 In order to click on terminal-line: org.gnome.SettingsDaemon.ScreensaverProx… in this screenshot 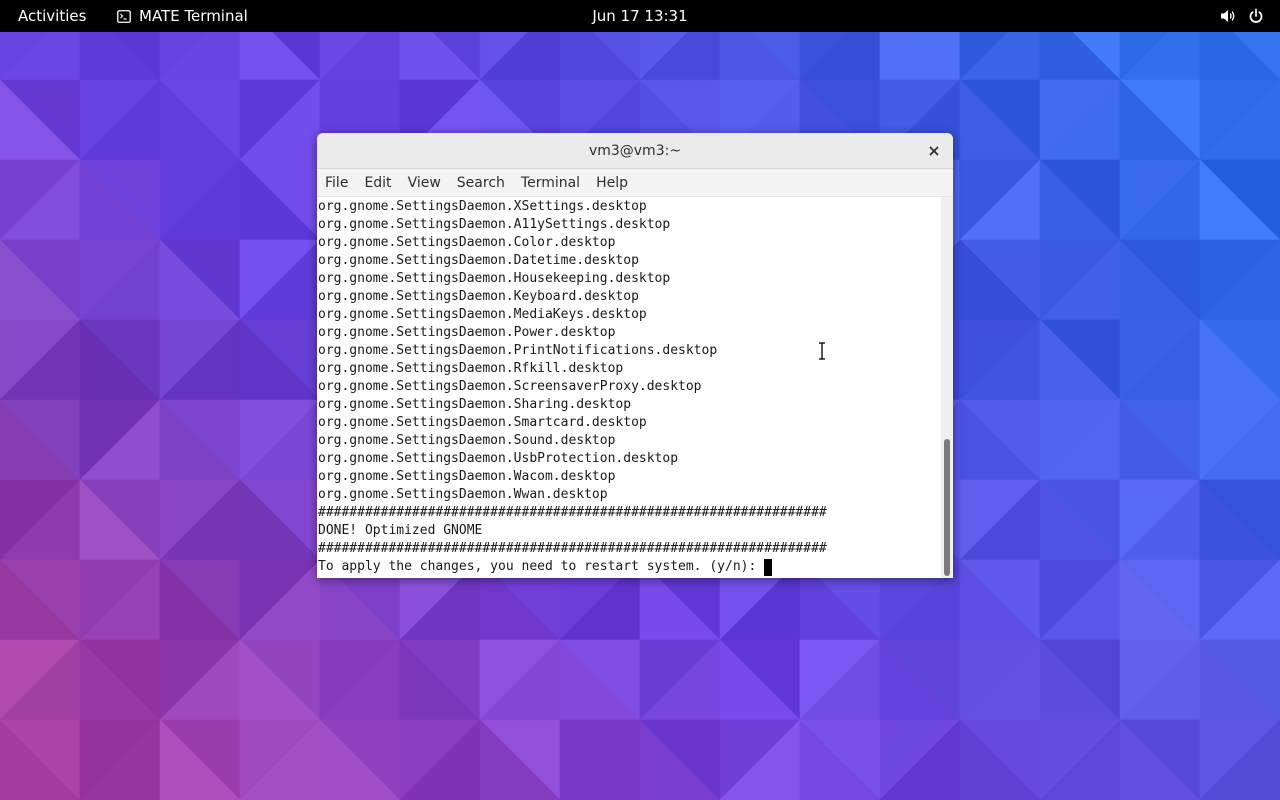, I will do `click(510, 386)`.